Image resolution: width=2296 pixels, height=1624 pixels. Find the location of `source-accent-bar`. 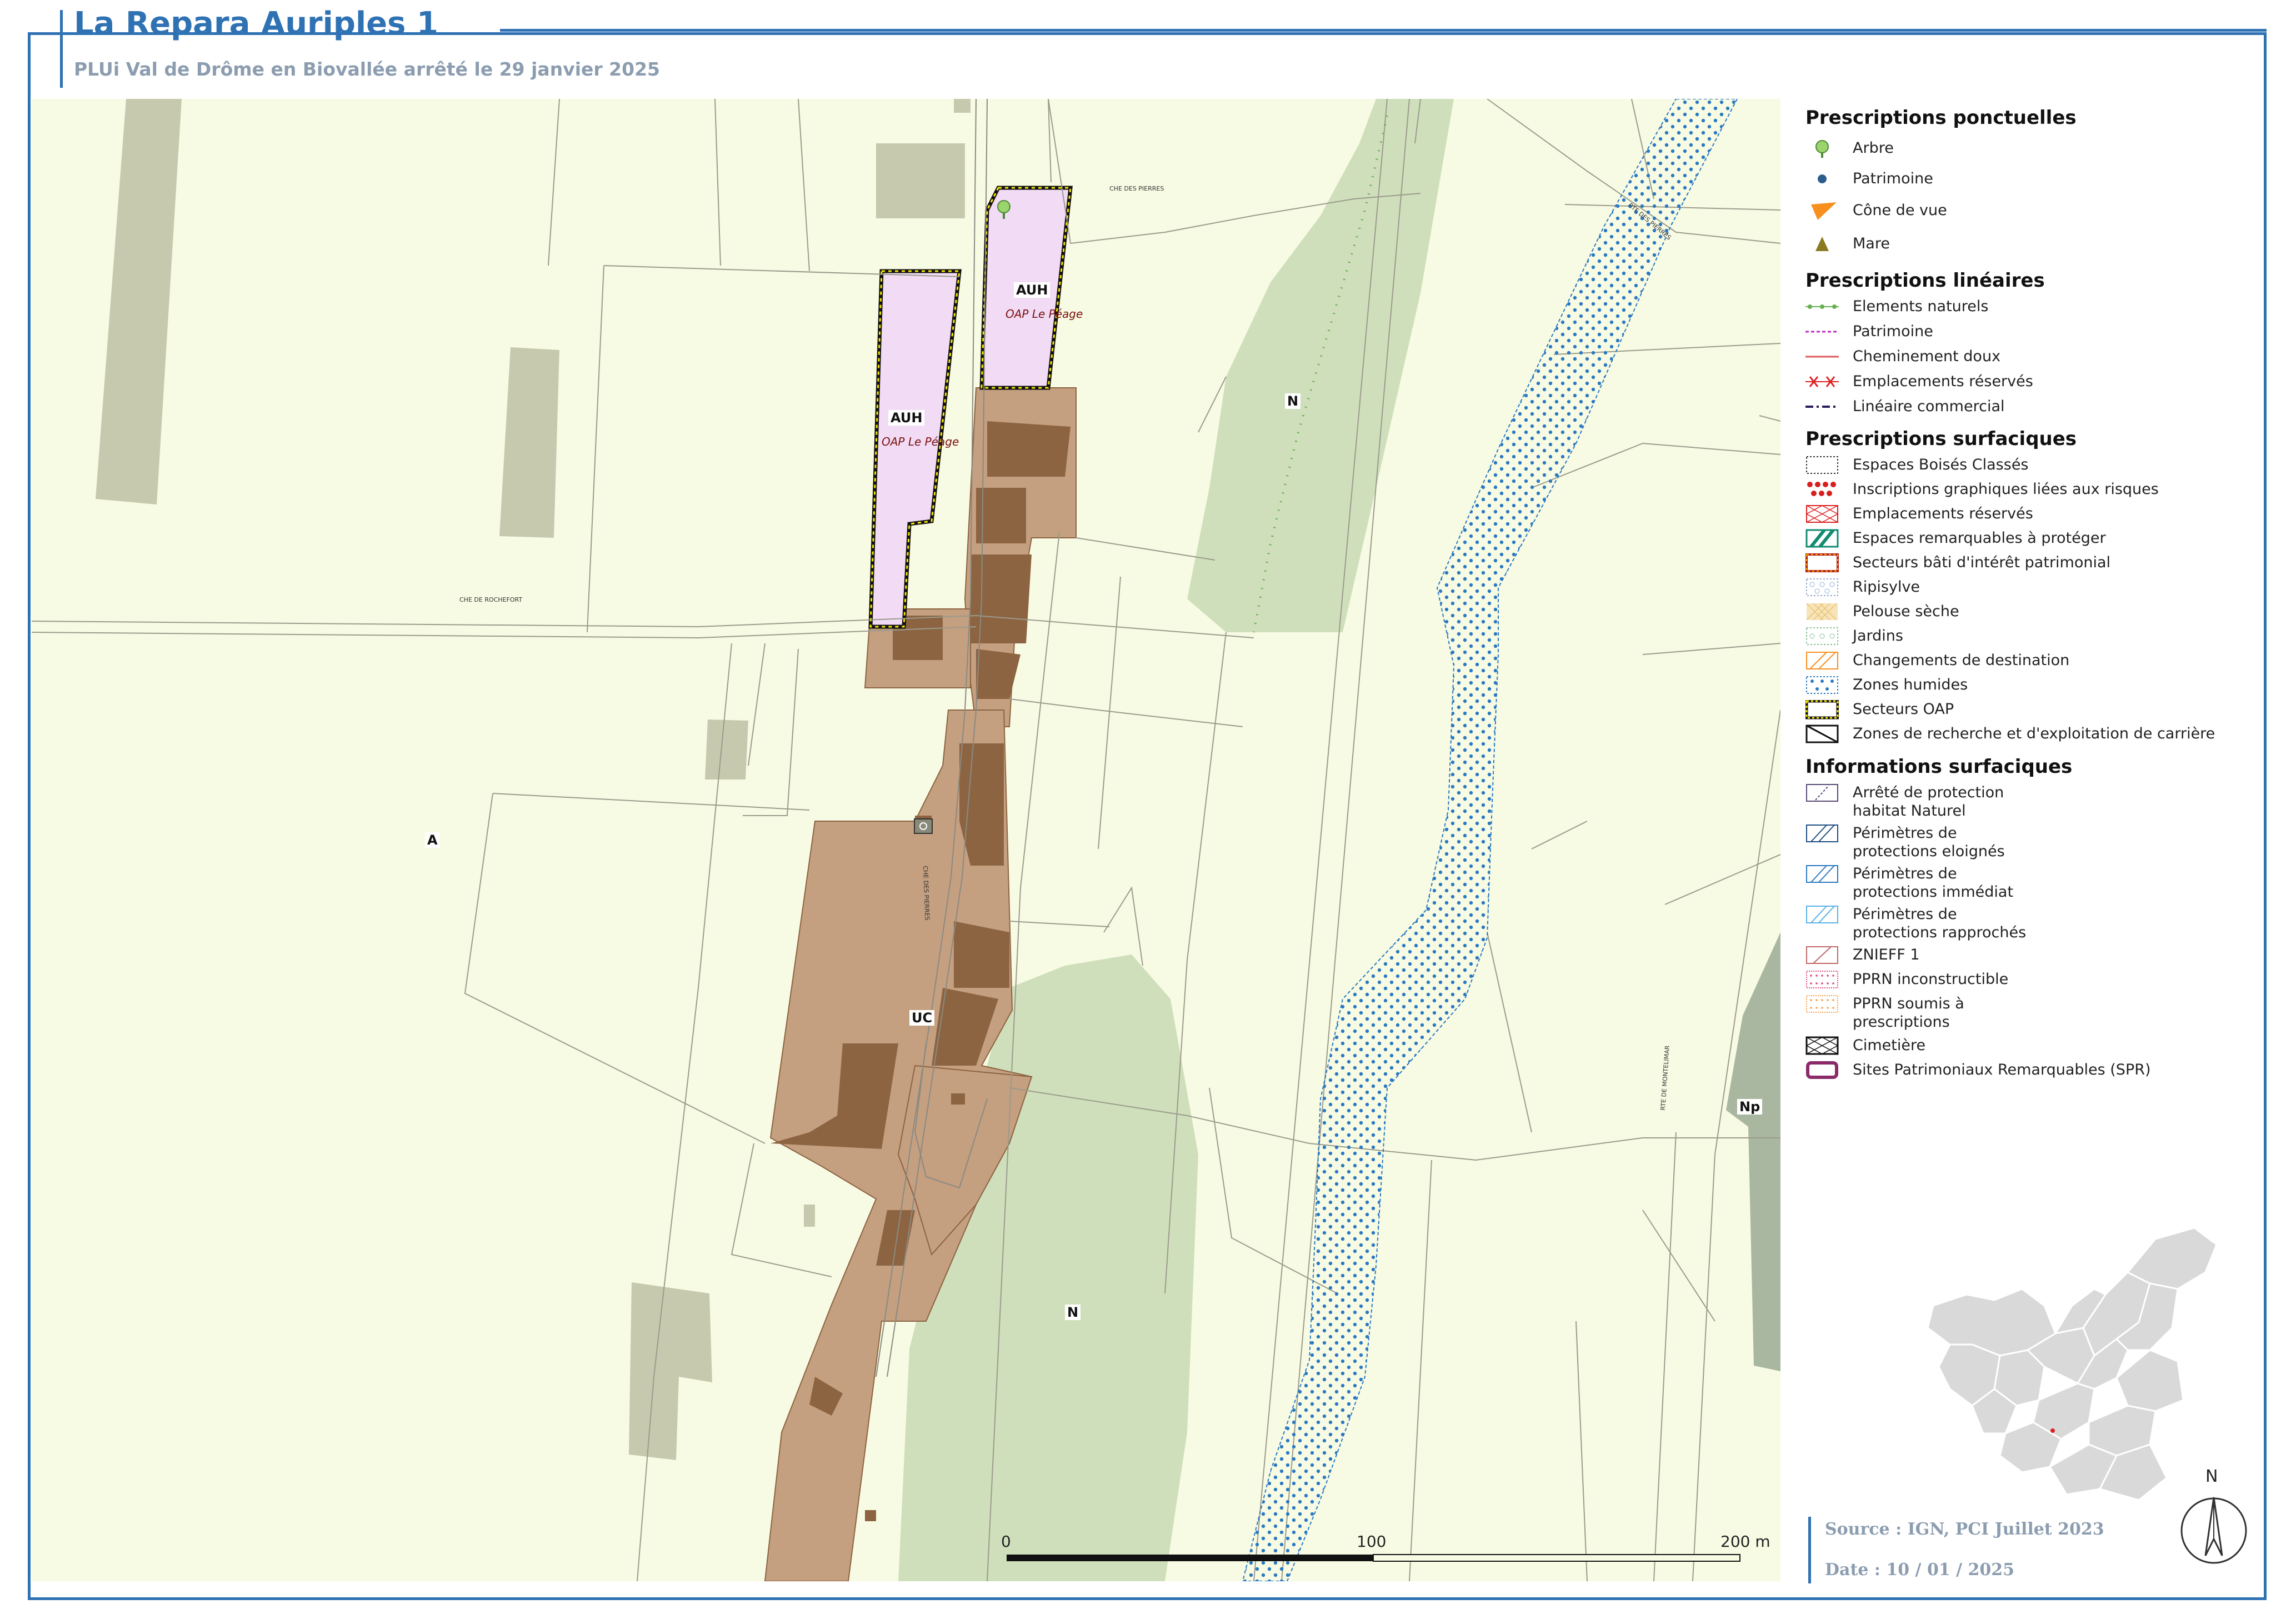

source-accent-bar is located at coordinates (1809, 1550).